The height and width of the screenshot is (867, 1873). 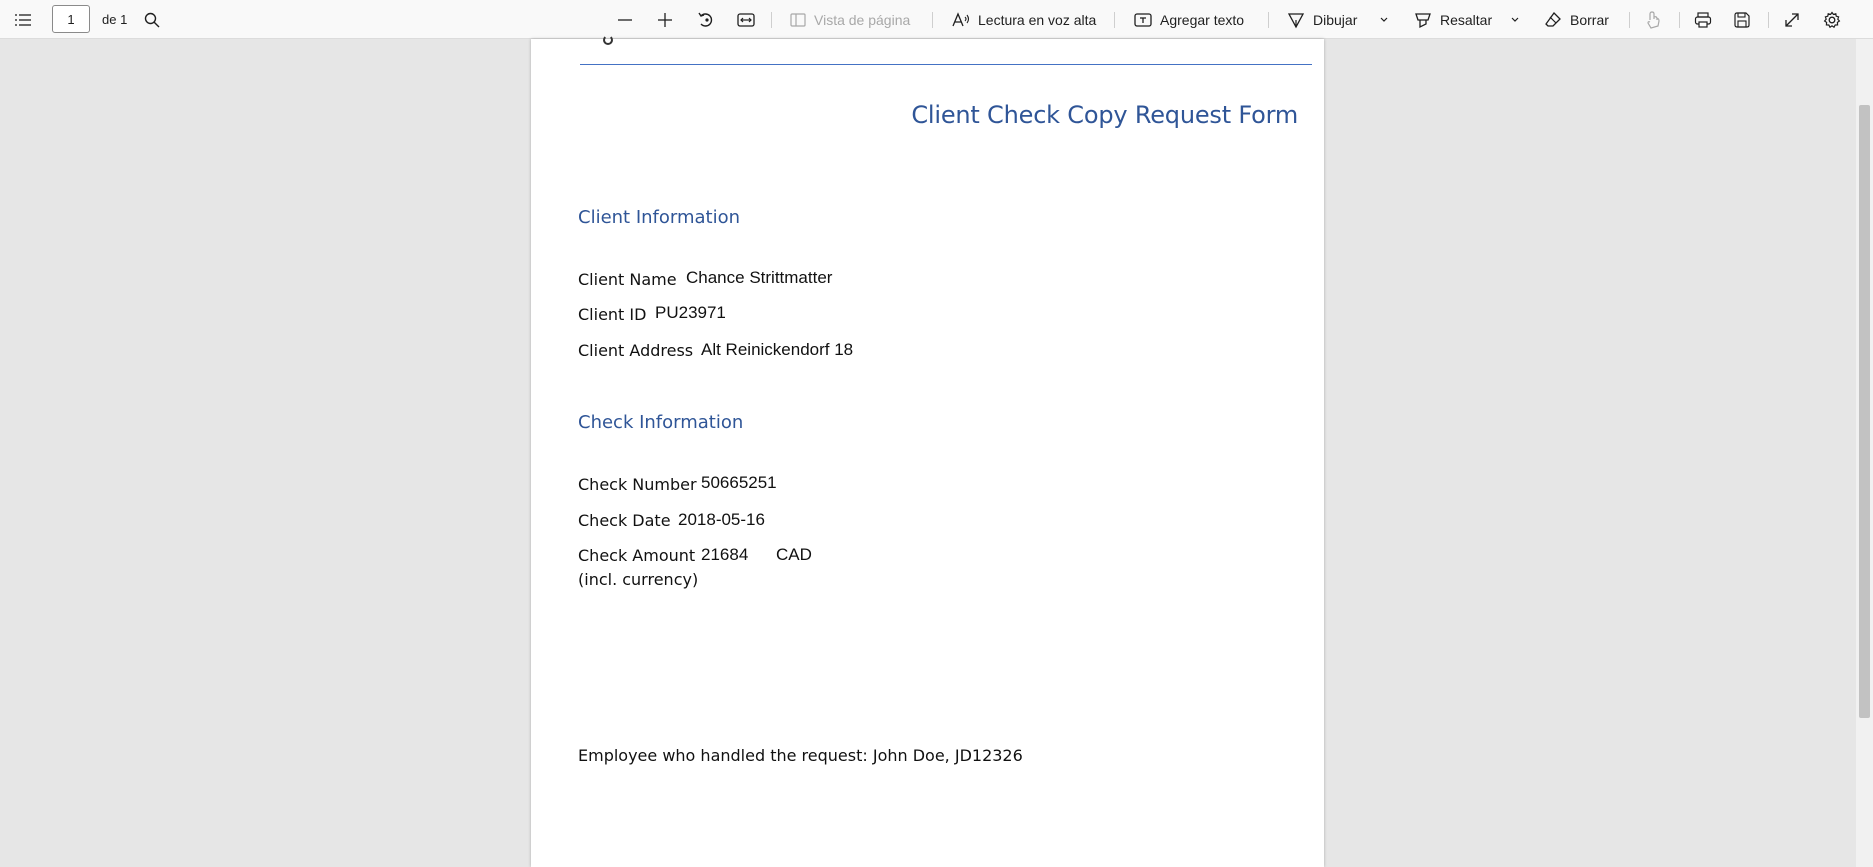 I want to click on zoom-out-icon, so click(x=625, y=19).